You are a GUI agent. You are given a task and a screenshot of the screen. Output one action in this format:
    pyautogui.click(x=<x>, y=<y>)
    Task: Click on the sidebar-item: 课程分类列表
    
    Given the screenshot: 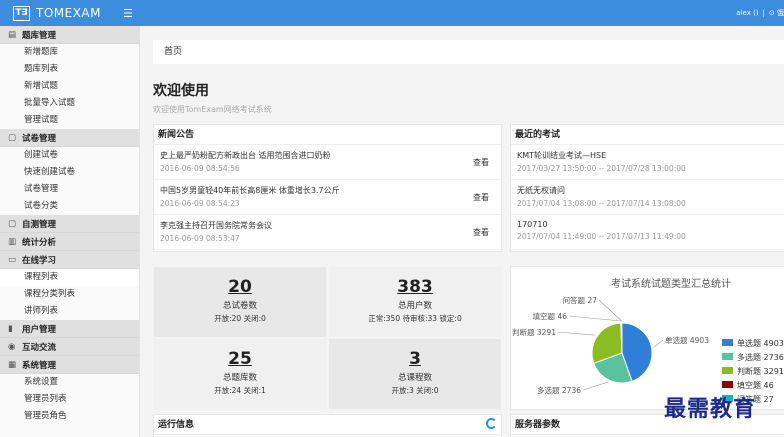 What is the action you would take?
    pyautogui.click(x=69, y=294)
    